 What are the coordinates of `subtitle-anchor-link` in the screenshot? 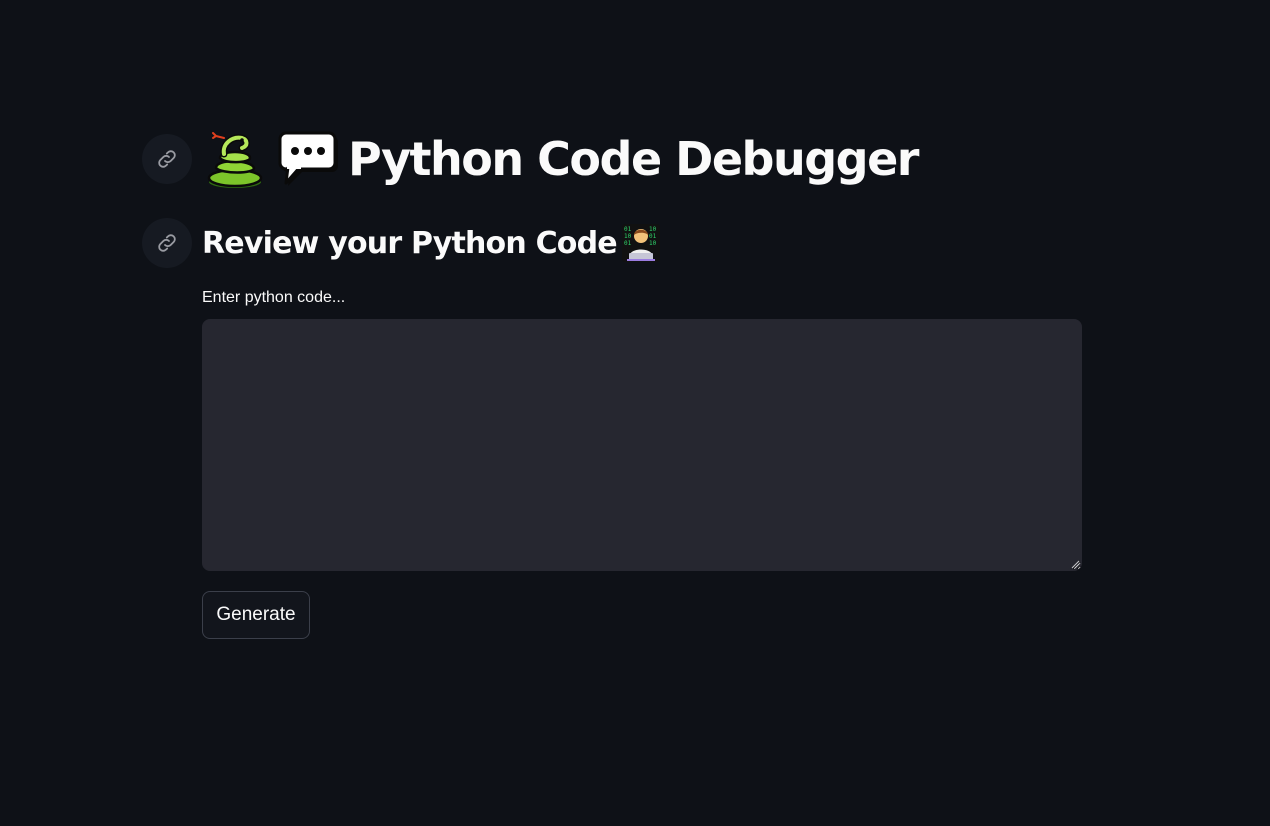 It's located at (167, 243).